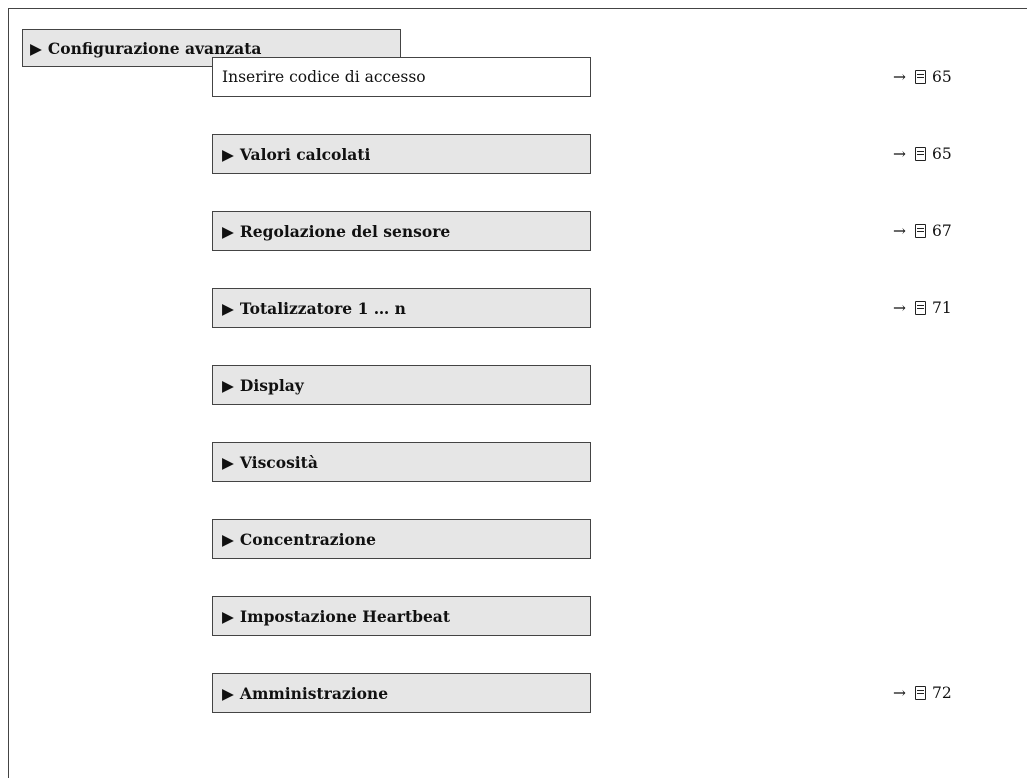 This screenshot has width=1027, height=778. Describe the element at coordinates (322, 308) in the screenshot. I see `row-label: Totalizzatore 1 … n` at that location.